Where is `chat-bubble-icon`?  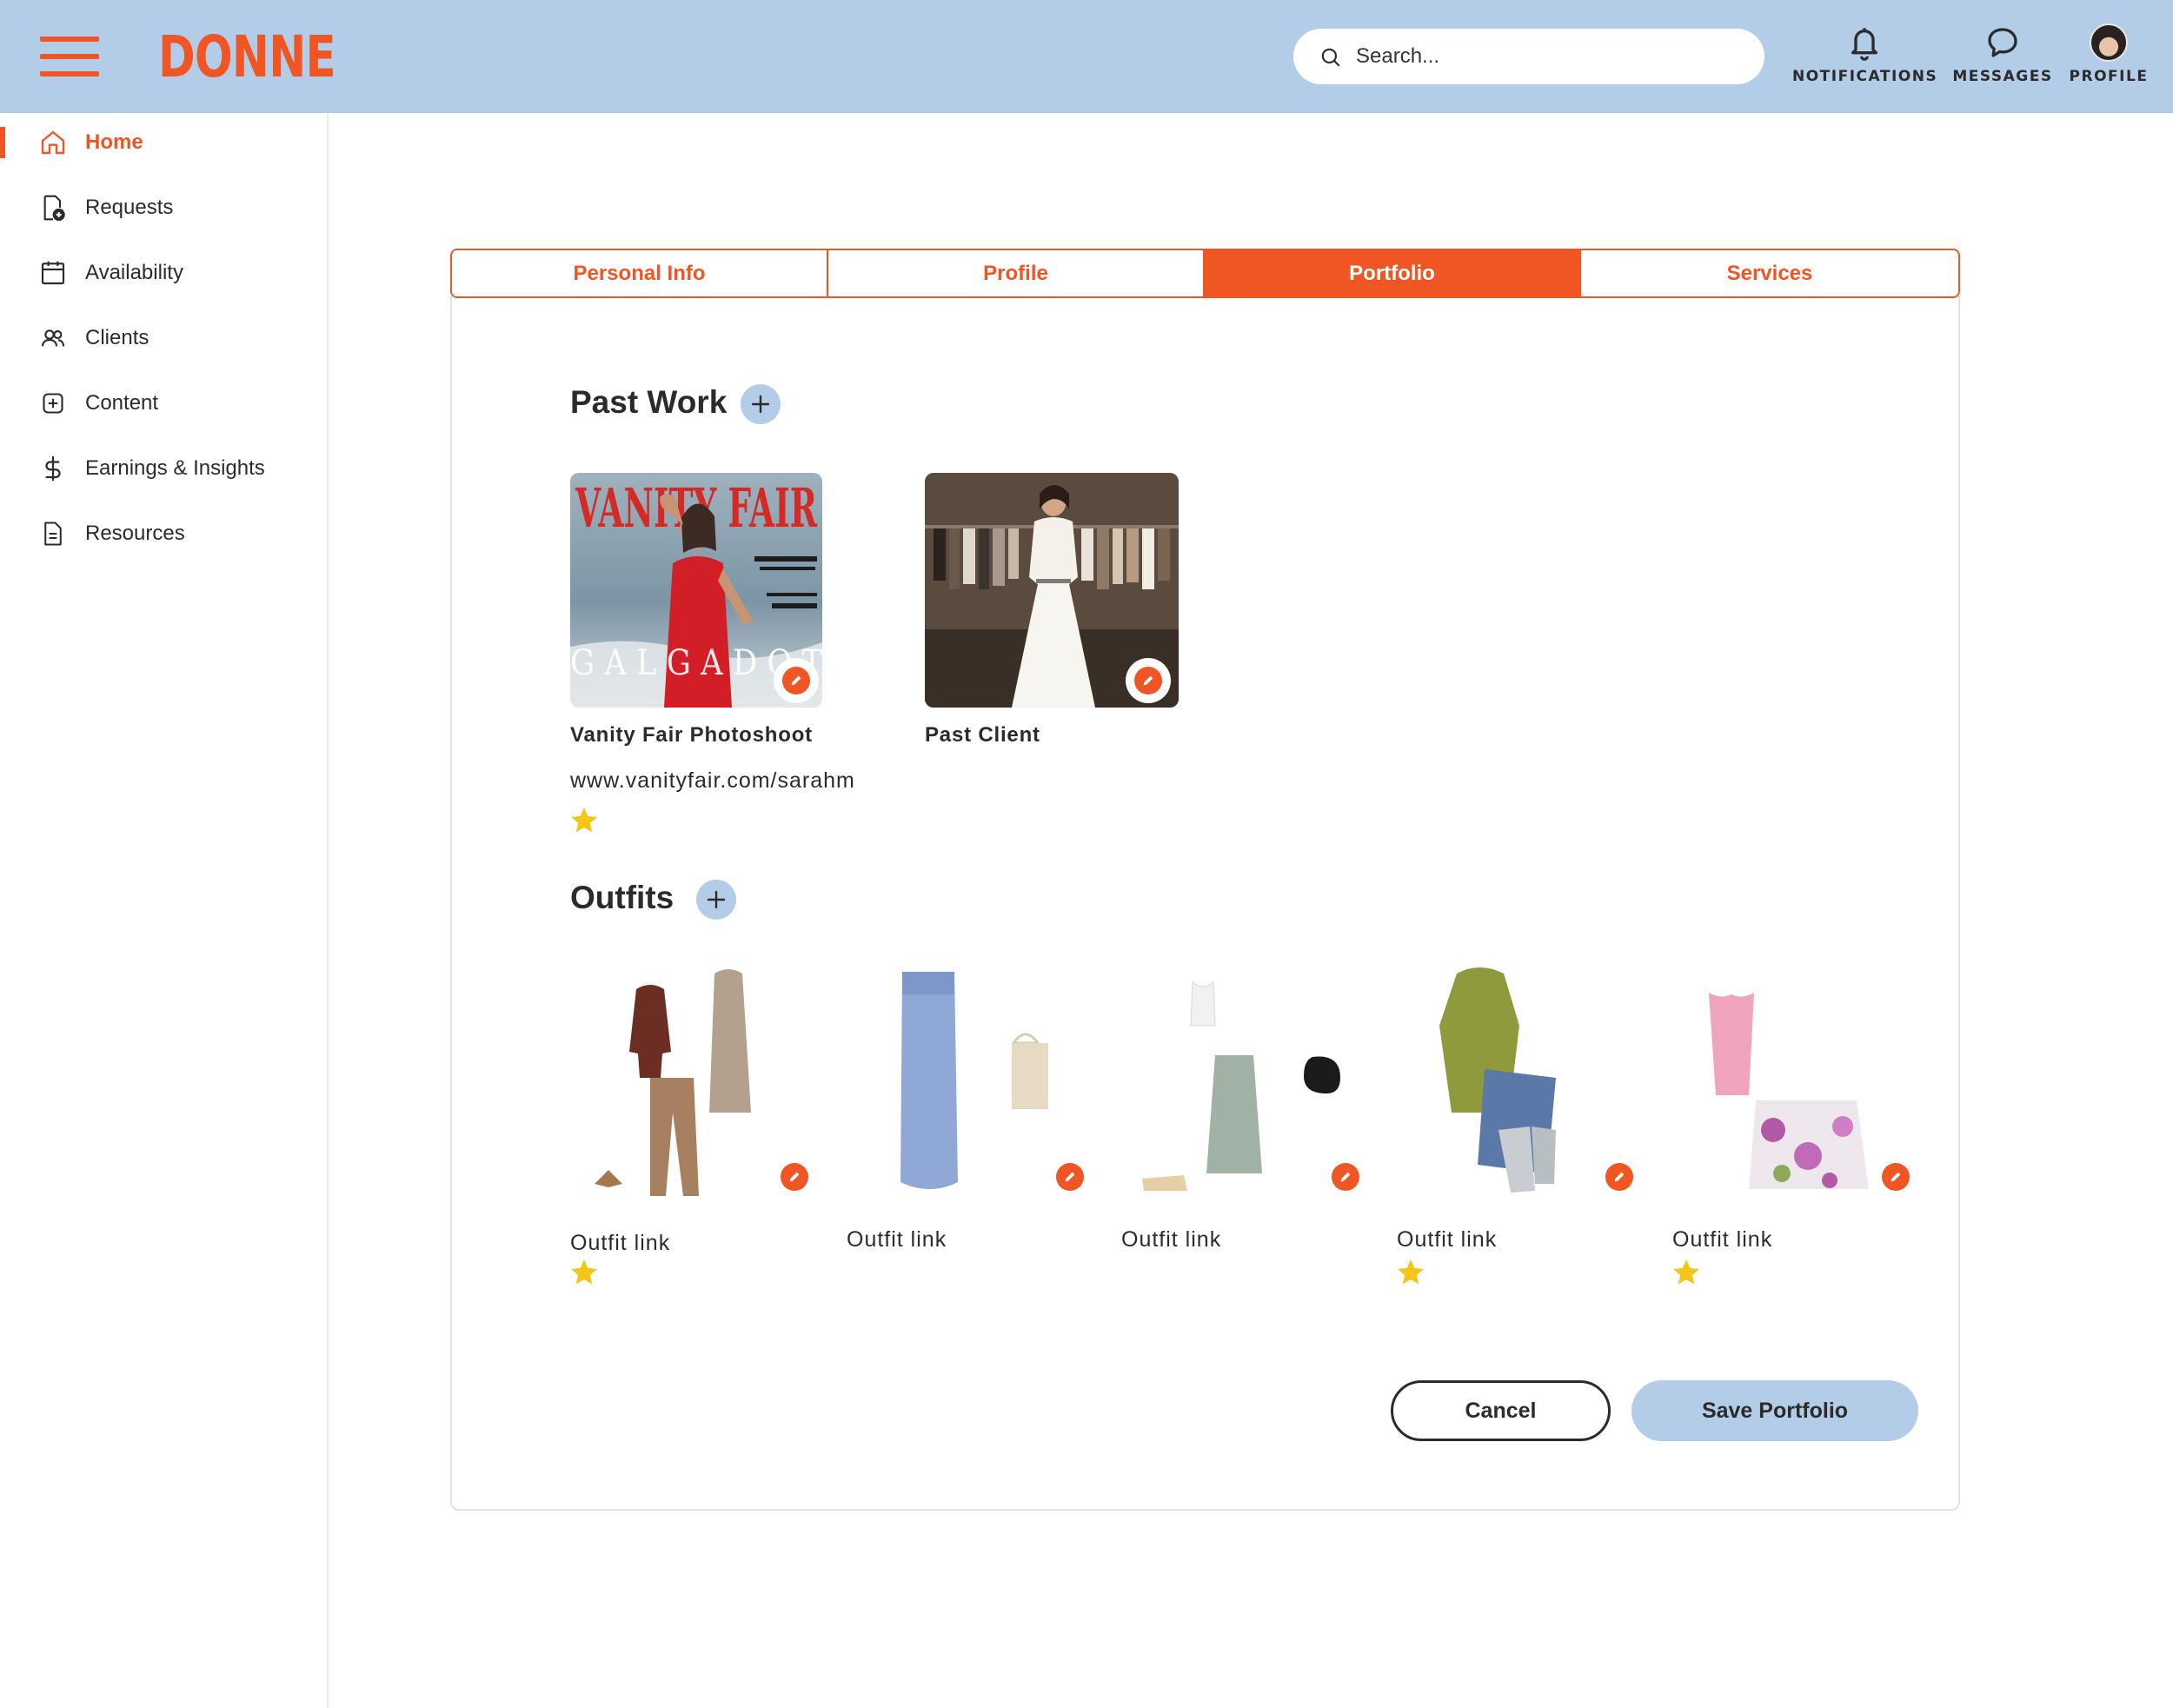 chat-bubble-icon is located at coordinates (2002, 42).